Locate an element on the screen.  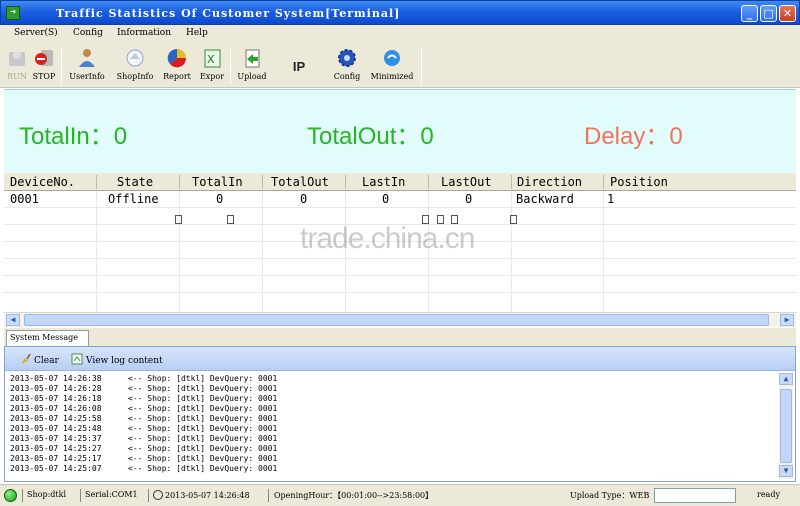
stop-icon is located at coordinates (44, 58).